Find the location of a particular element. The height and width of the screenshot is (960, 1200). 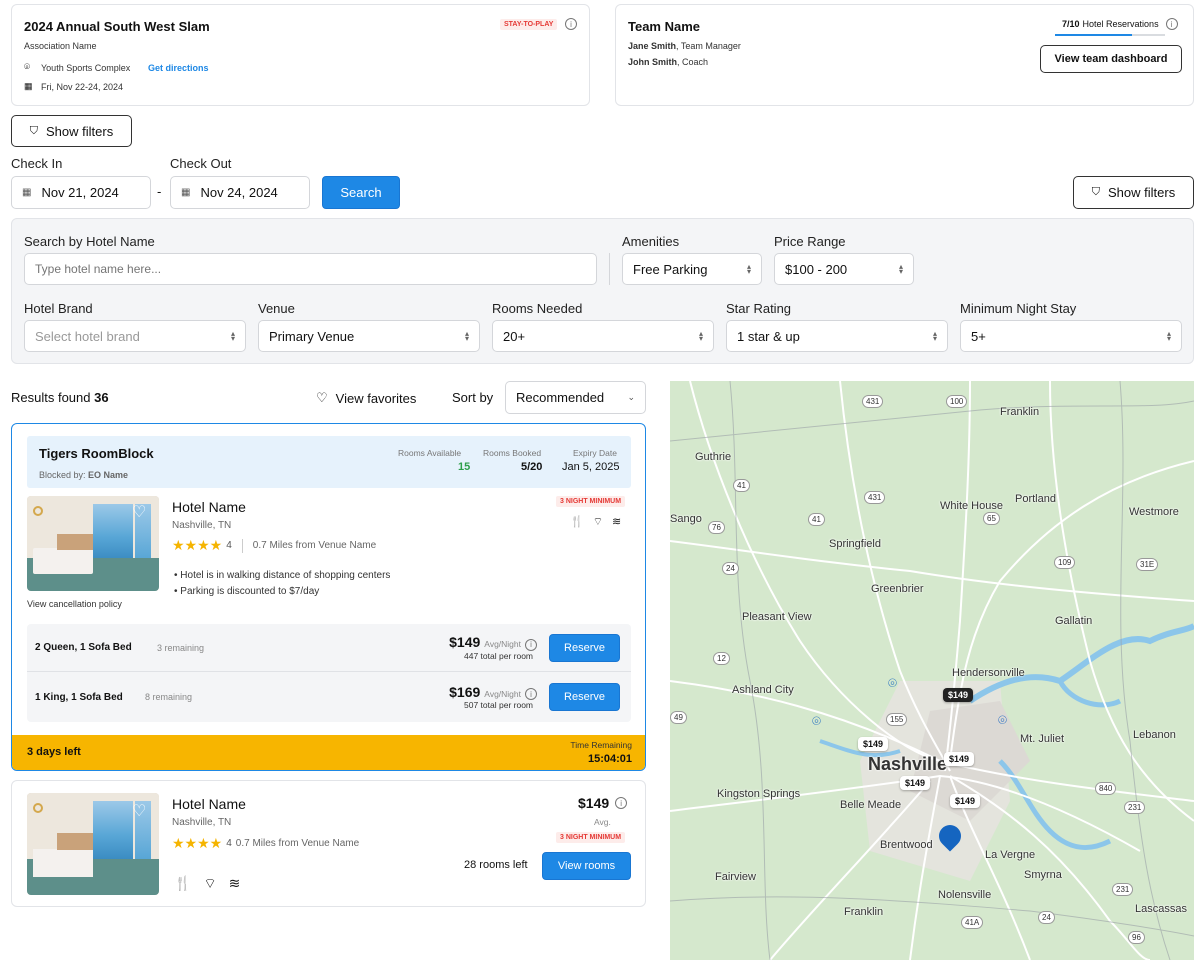

sort-value: Recommended is located at coordinates (560, 397).